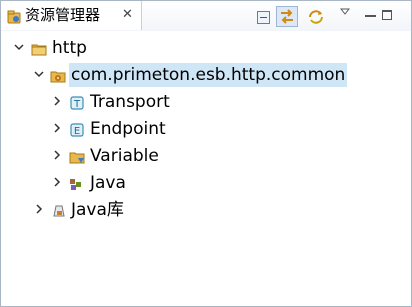 This screenshot has height=307, width=412. What do you see at coordinates (75, 184) in the screenshot?
I see `java-package-icon` at bounding box center [75, 184].